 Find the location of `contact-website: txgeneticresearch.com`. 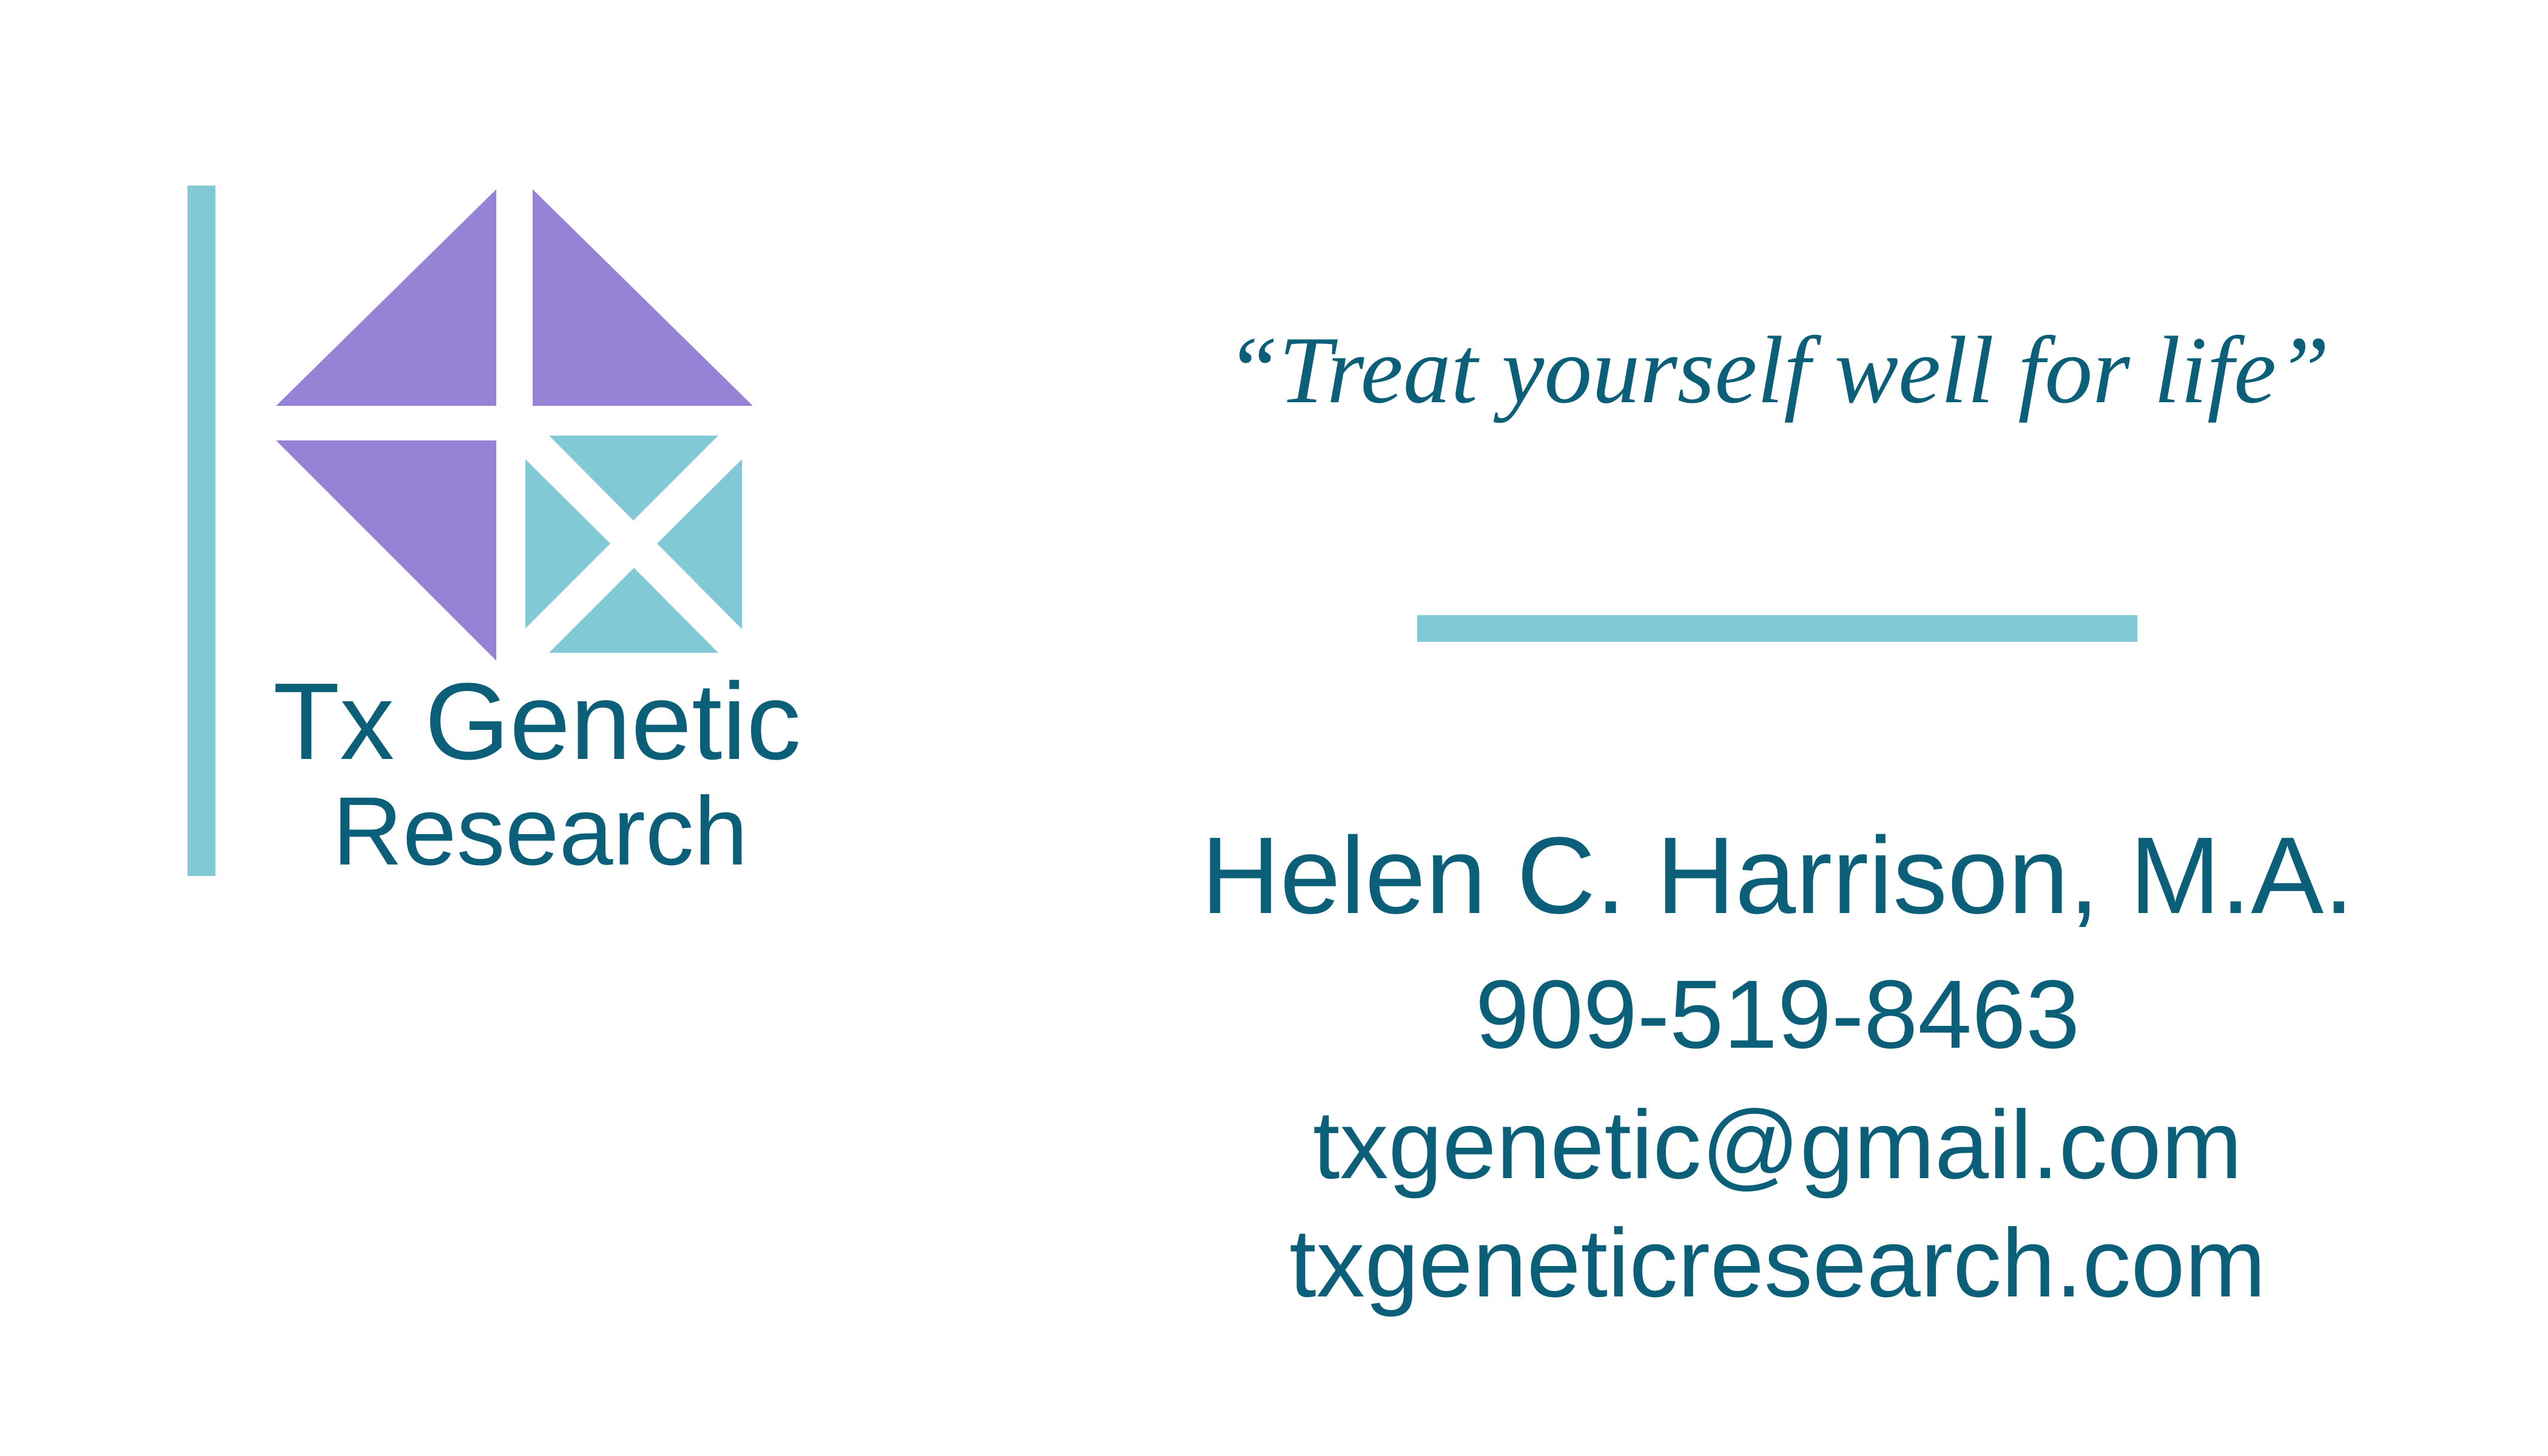

contact-website: txgeneticresearch.com is located at coordinates (1777, 1262).